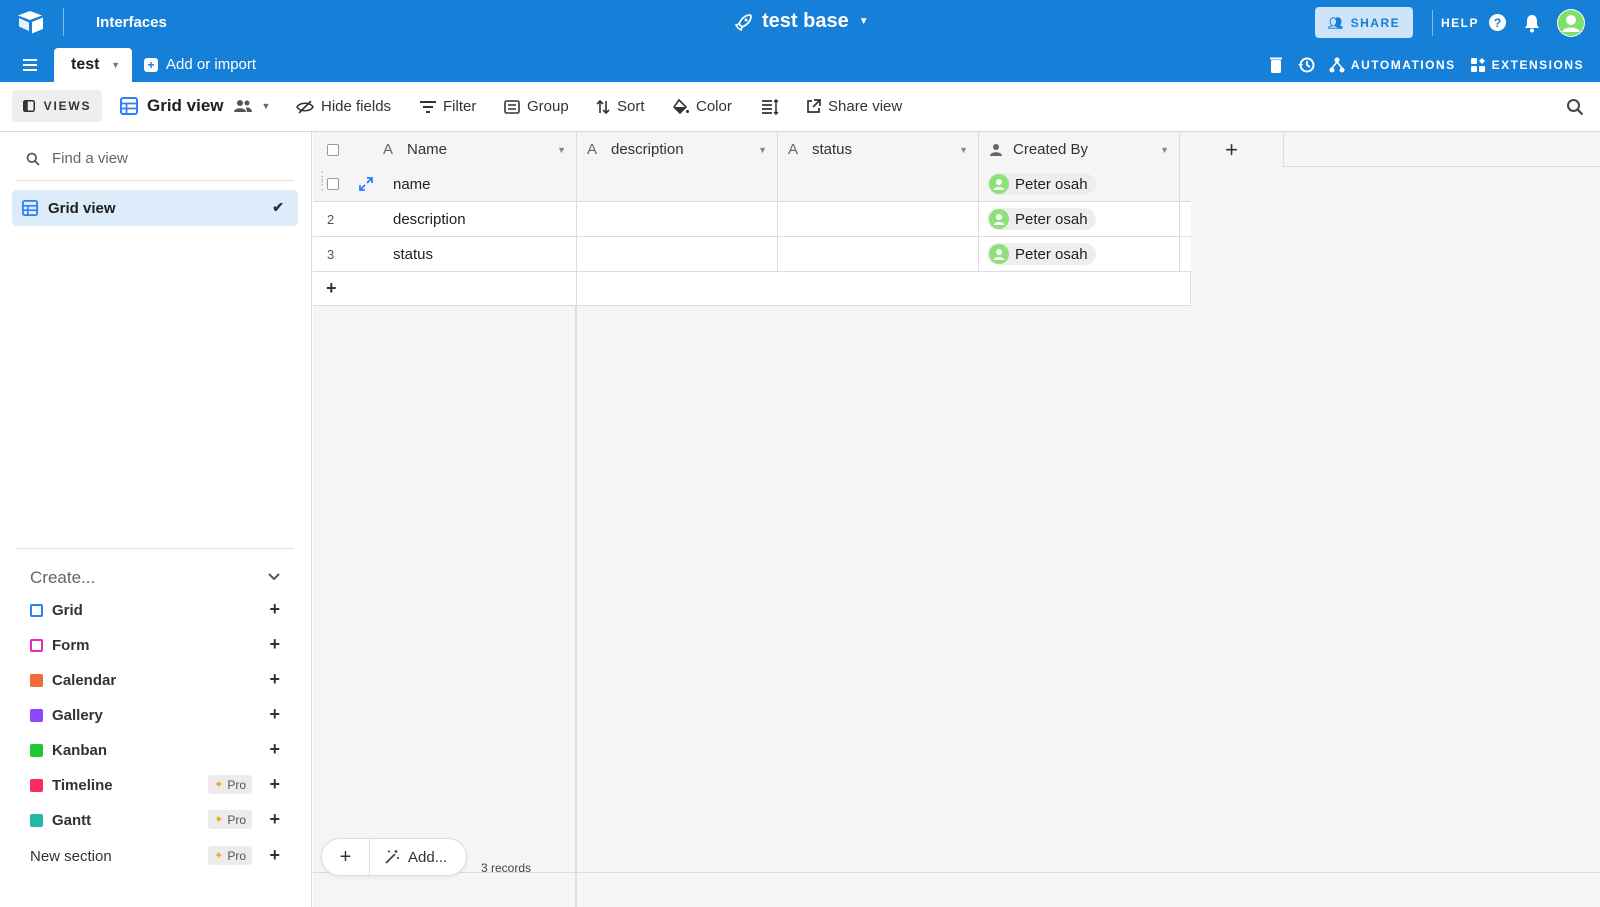 This screenshot has height=907, width=1600. What do you see at coordinates (129, 106) in the screenshot?
I see `grid-icon` at bounding box center [129, 106].